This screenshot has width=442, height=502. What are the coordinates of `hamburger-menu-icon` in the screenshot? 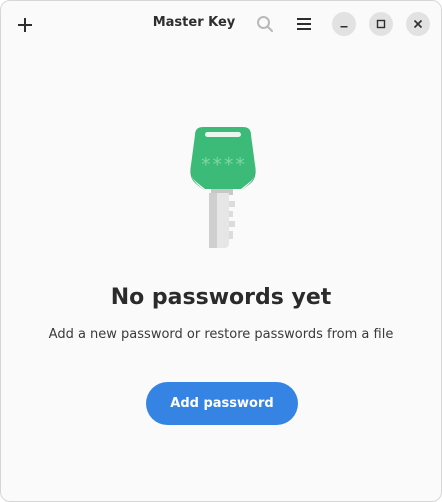 It's located at (304, 24).